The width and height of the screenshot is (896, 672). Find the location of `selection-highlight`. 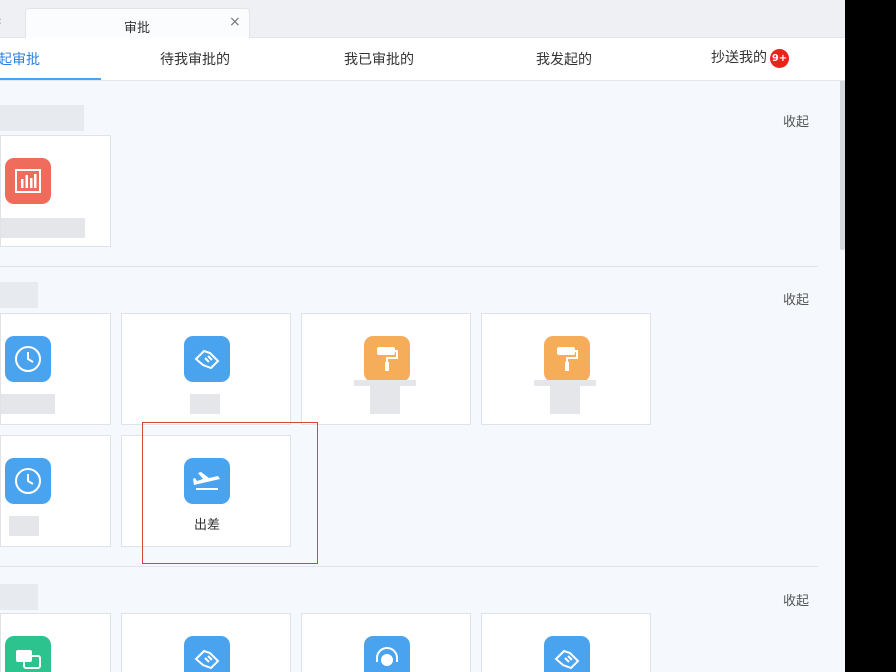

selection-highlight is located at coordinates (230, 493).